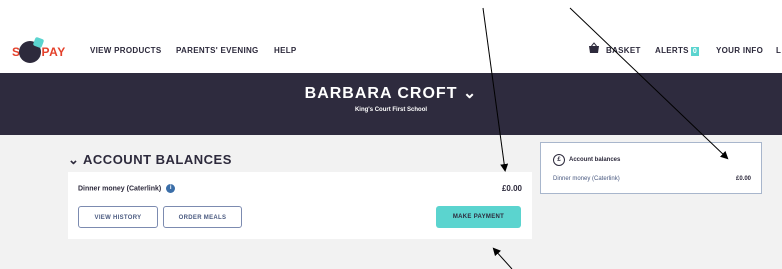 This screenshot has height=269, width=782. I want to click on view-history-button: VIEW HISTORY, so click(118, 217).